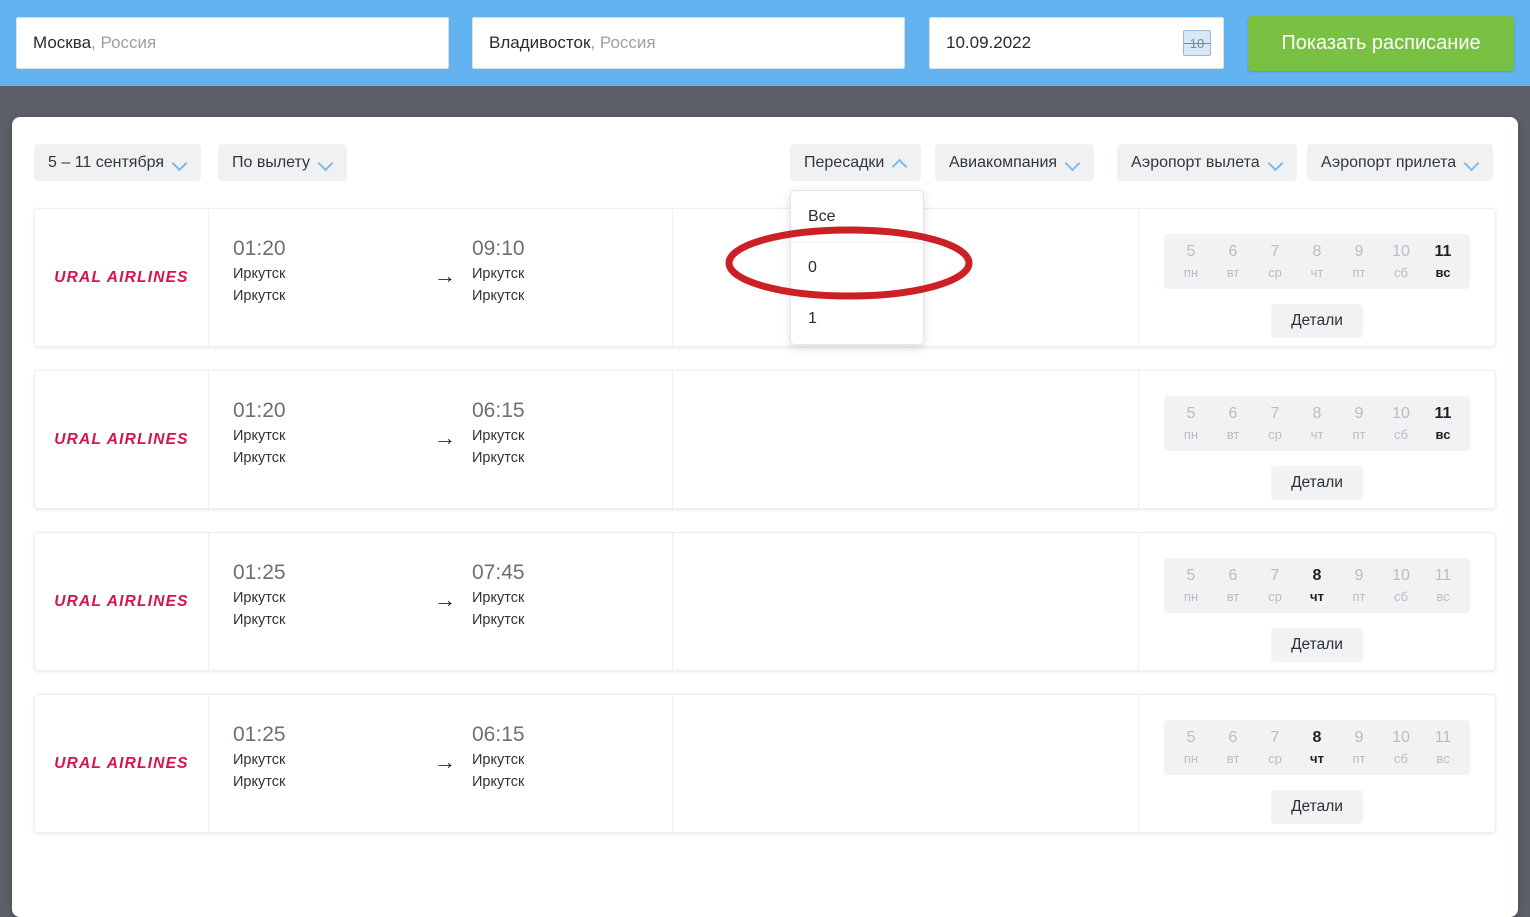 The width and height of the screenshot is (1530, 917). I want to click on flight-times-cell: 01:20 Иркутск Иркутск → 06:15 Иркутск Иркутск, so click(441, 439).